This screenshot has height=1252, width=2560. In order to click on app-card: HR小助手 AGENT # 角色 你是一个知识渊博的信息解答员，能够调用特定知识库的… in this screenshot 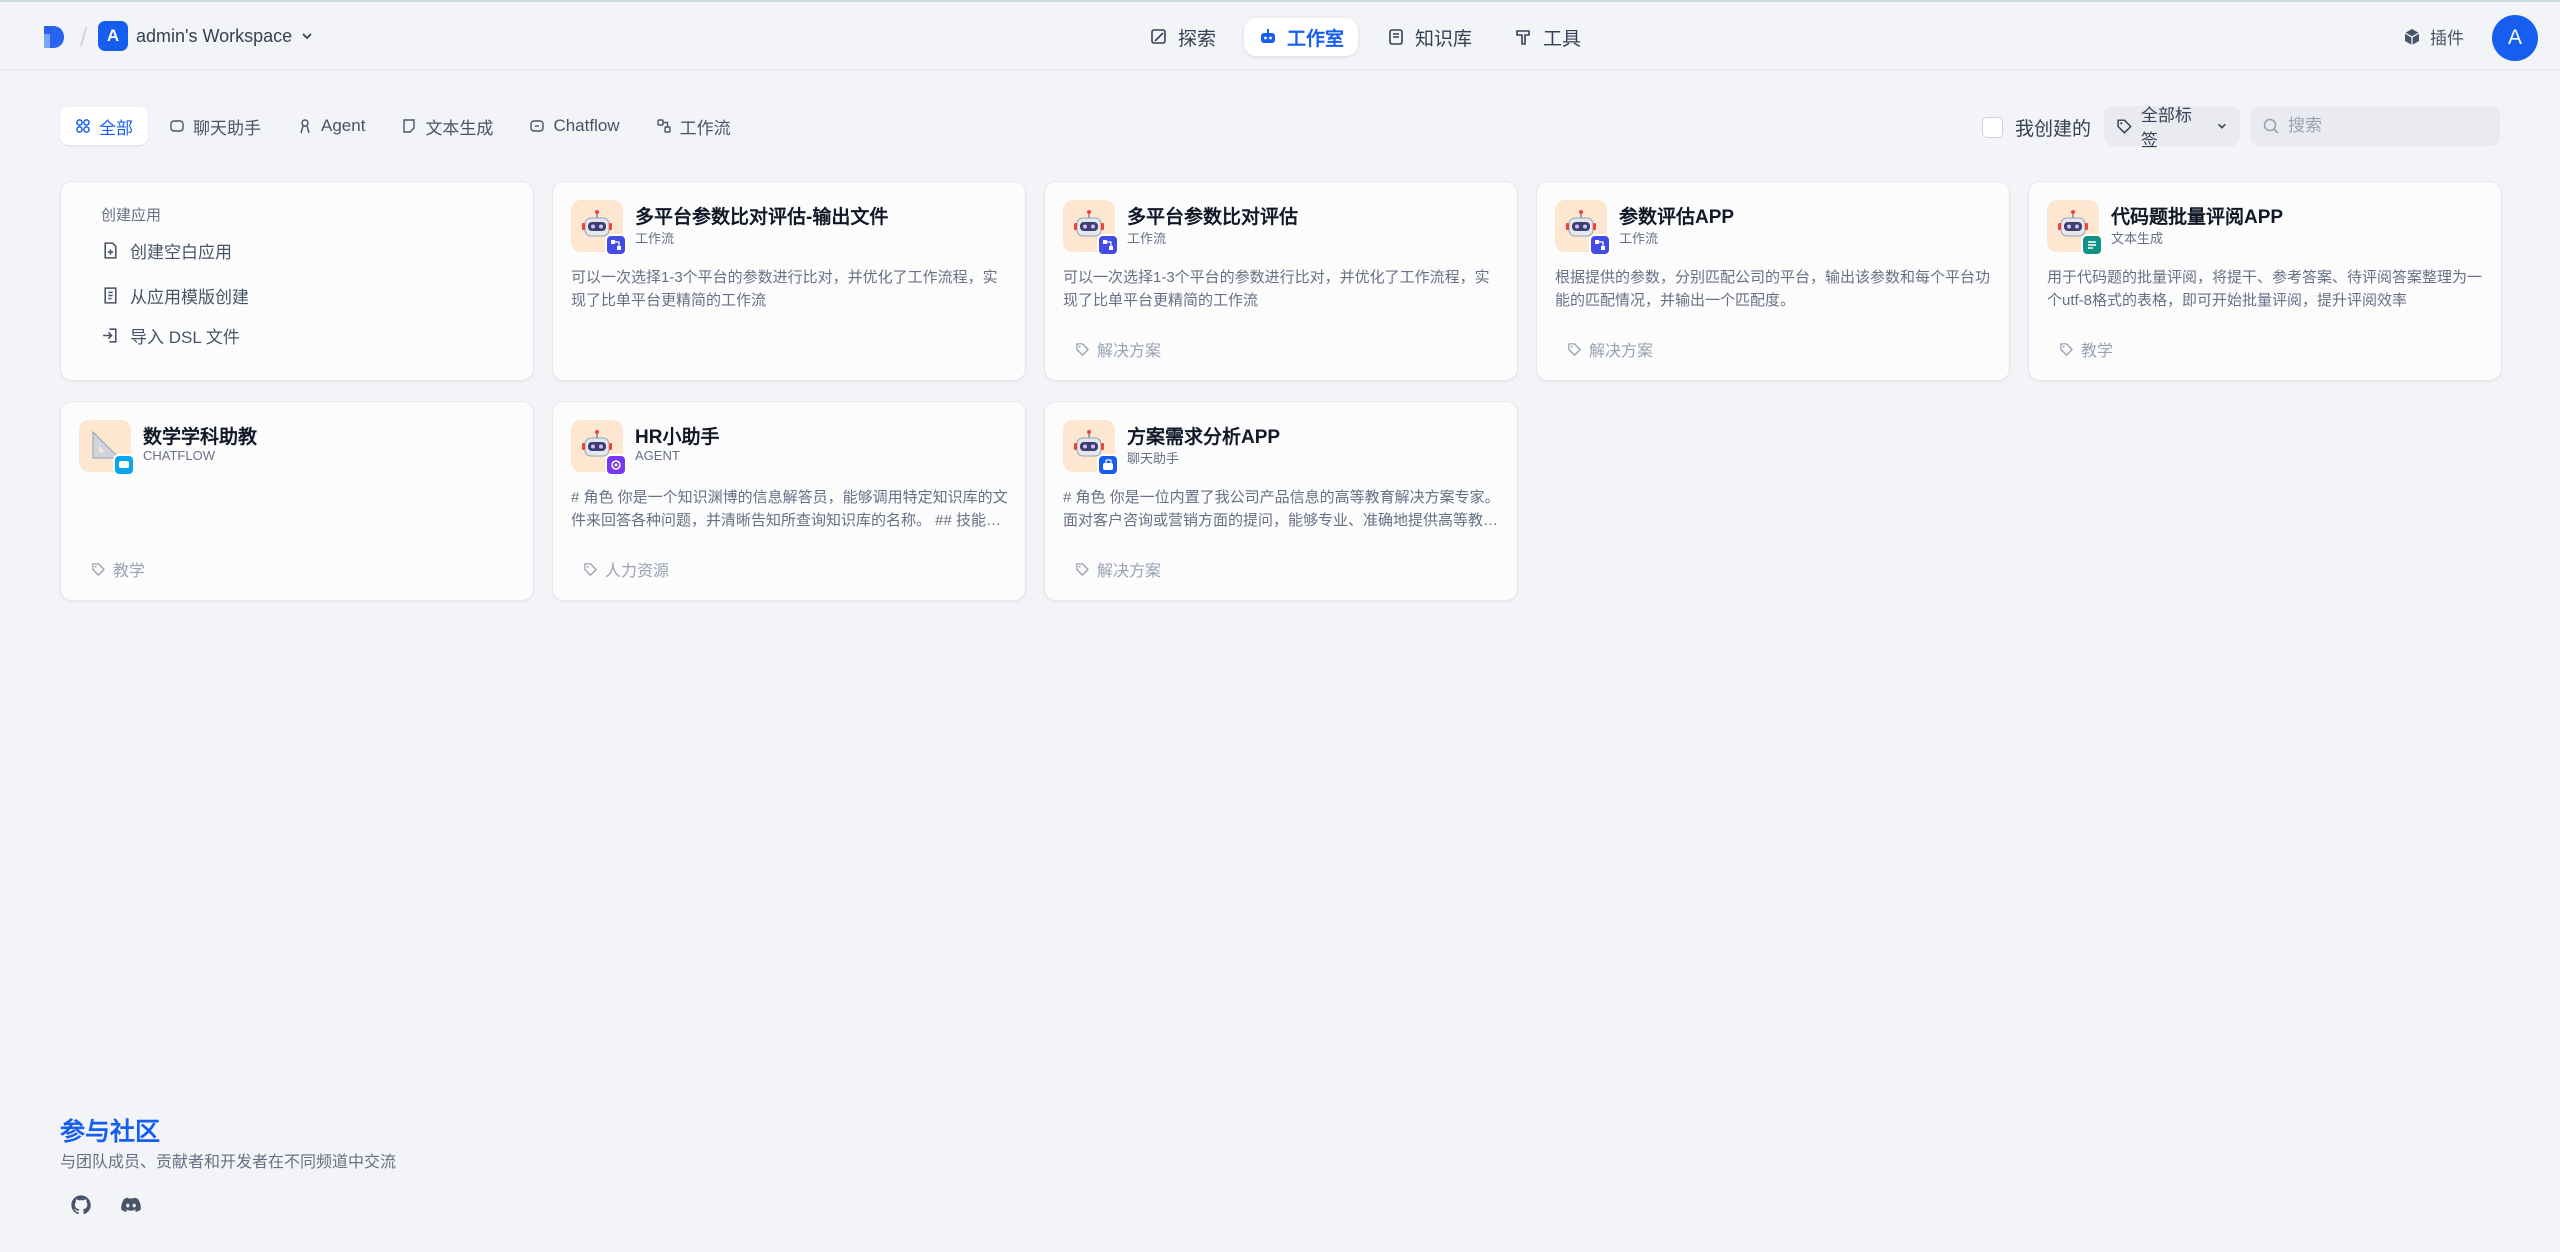, I will do `click(789, 501)`.